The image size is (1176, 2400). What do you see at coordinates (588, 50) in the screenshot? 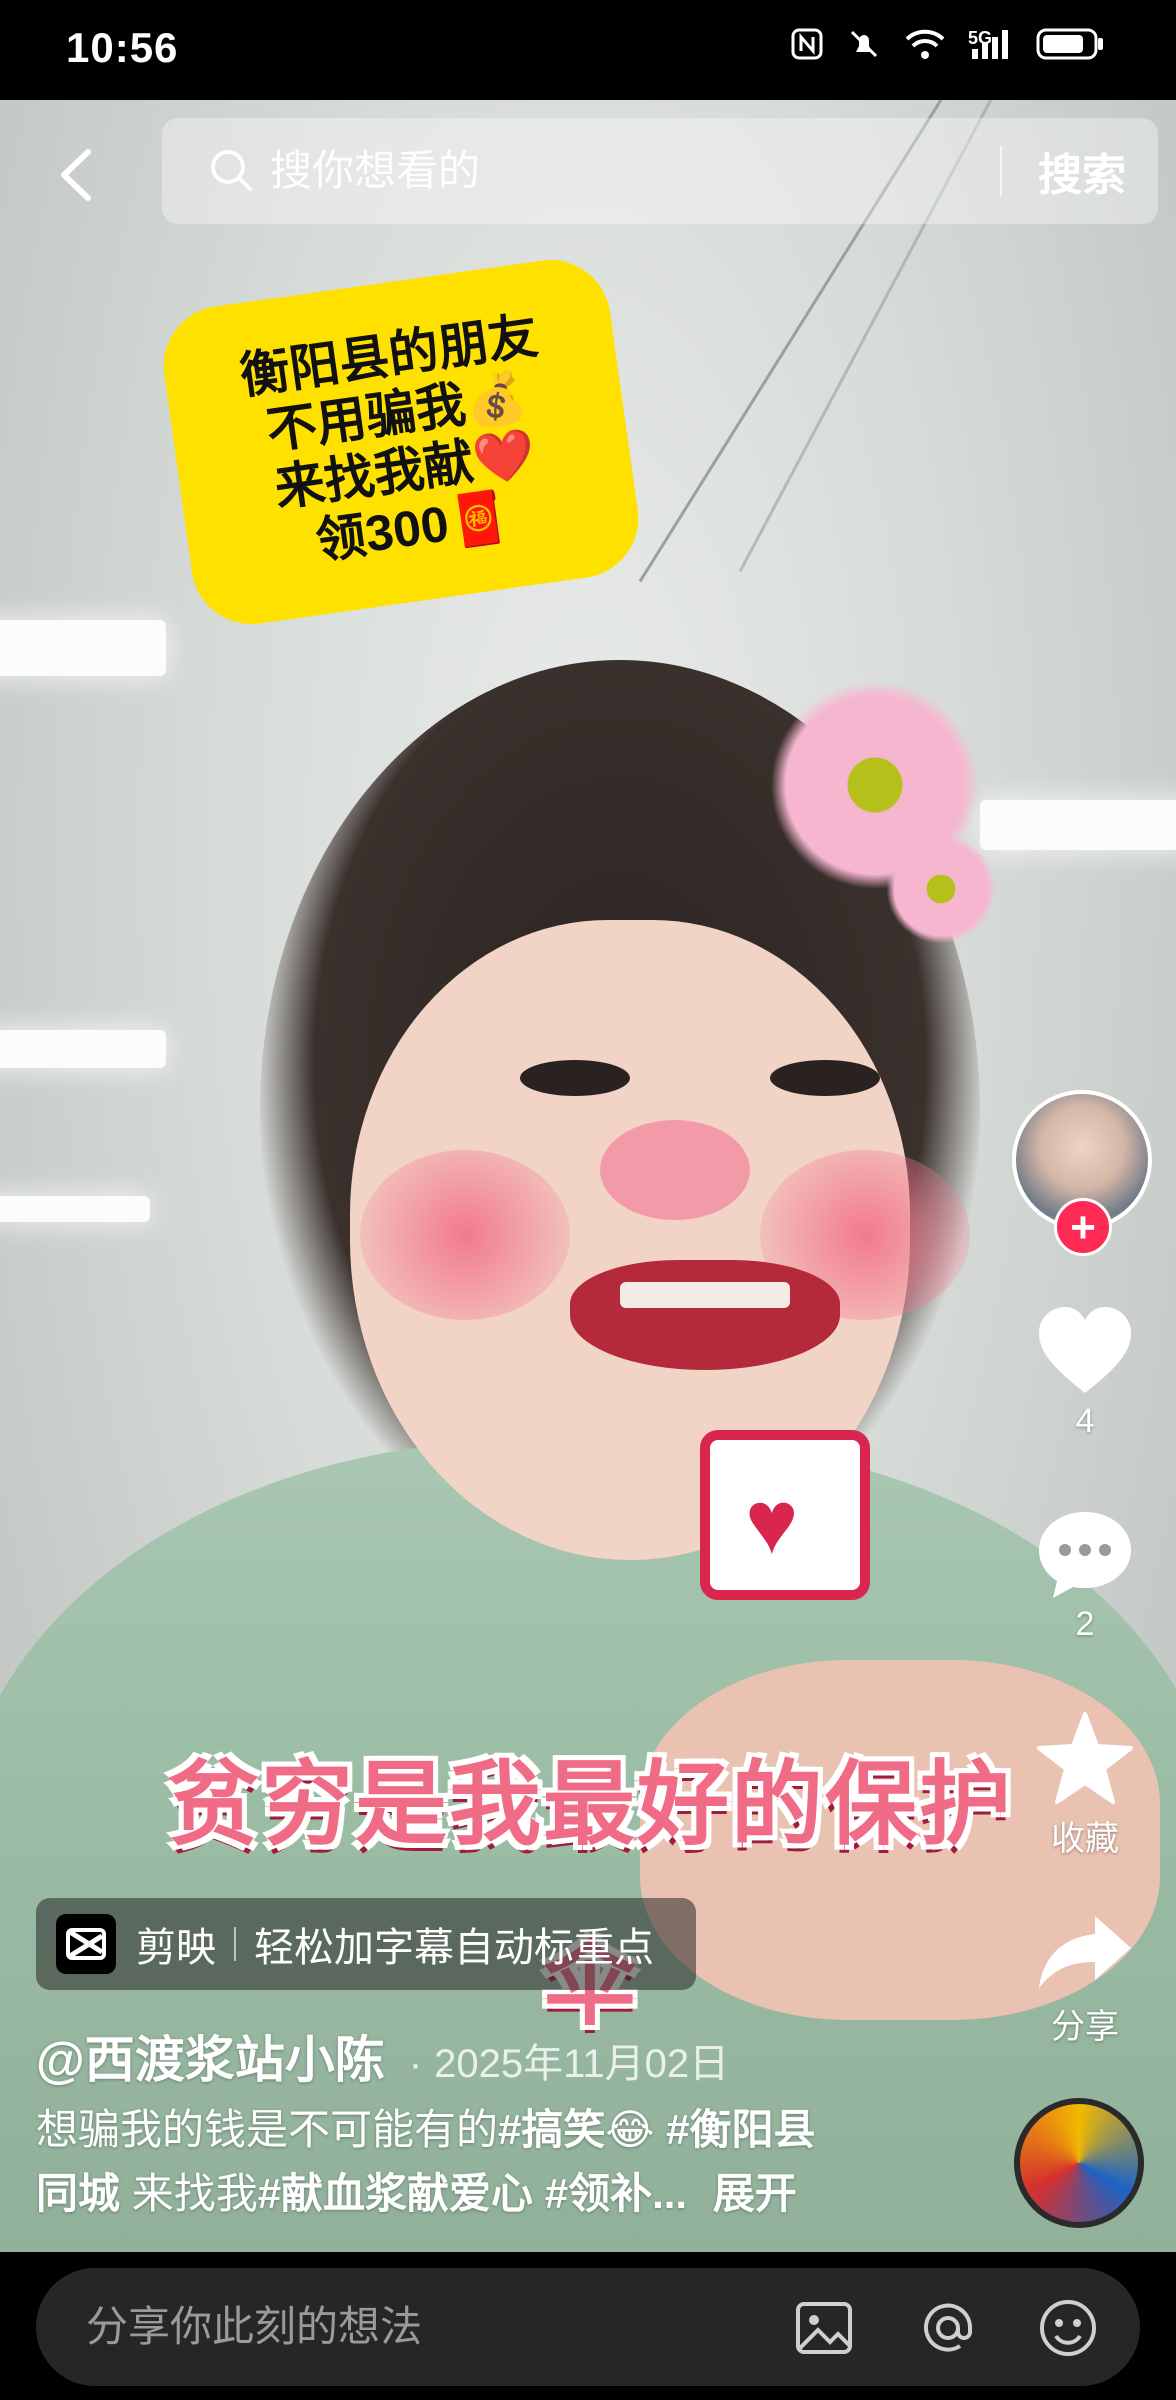
I see `status-bar: 10:56 5G` at bounding box center [588, 50].